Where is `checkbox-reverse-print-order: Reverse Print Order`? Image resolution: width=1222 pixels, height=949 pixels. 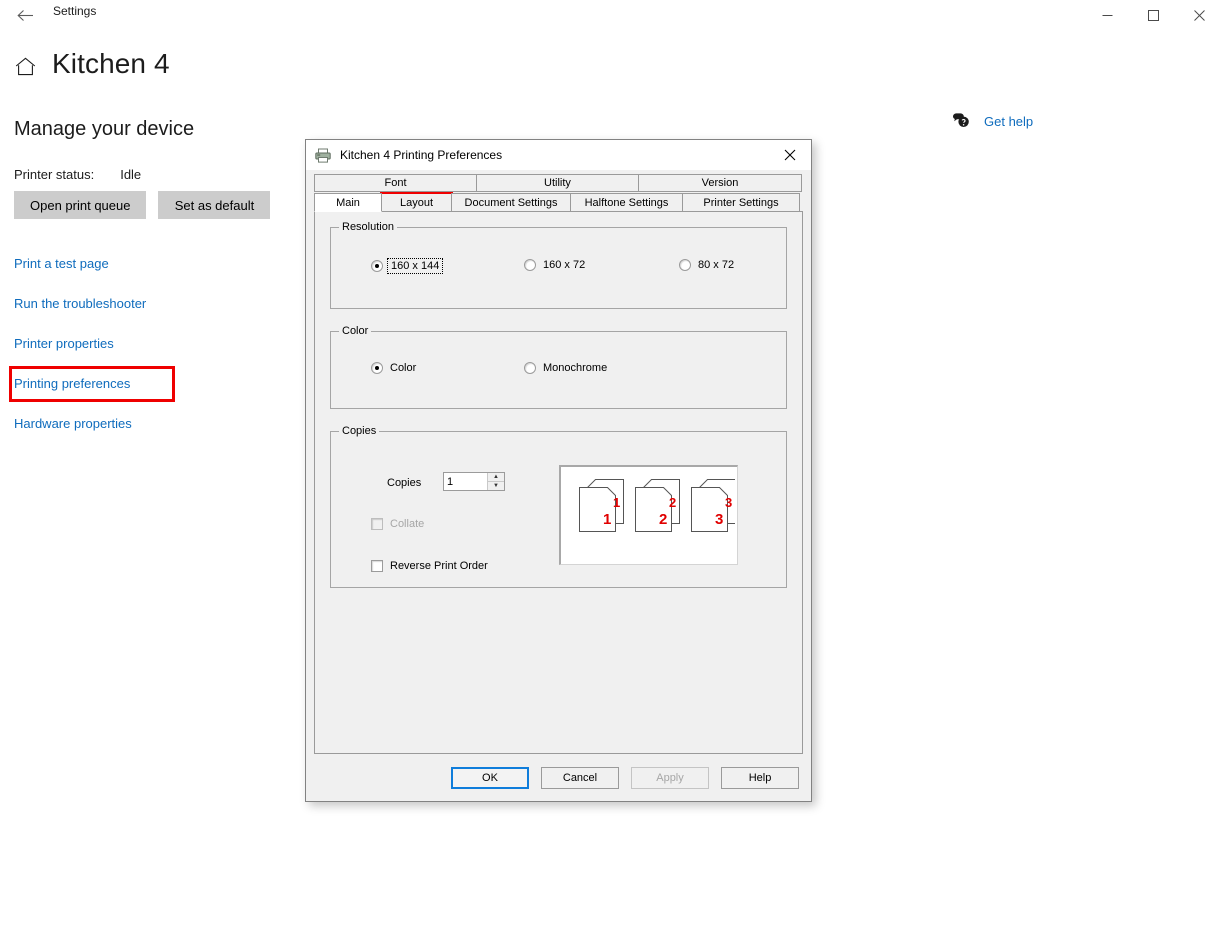
checkbox-reverse-print-order: Reverse Print Order is located at coordinates (429, 566).